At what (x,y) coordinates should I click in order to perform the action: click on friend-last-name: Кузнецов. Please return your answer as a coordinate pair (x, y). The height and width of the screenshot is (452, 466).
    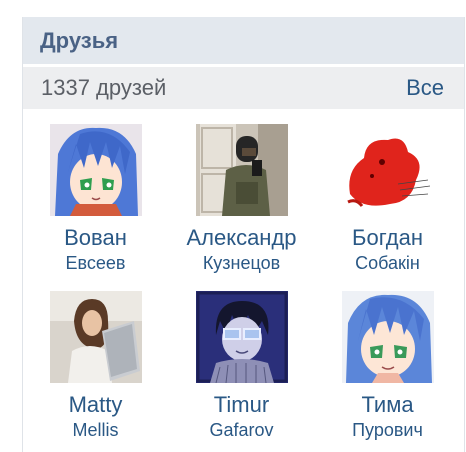
    Looking at the image, I should click on (241, 263).